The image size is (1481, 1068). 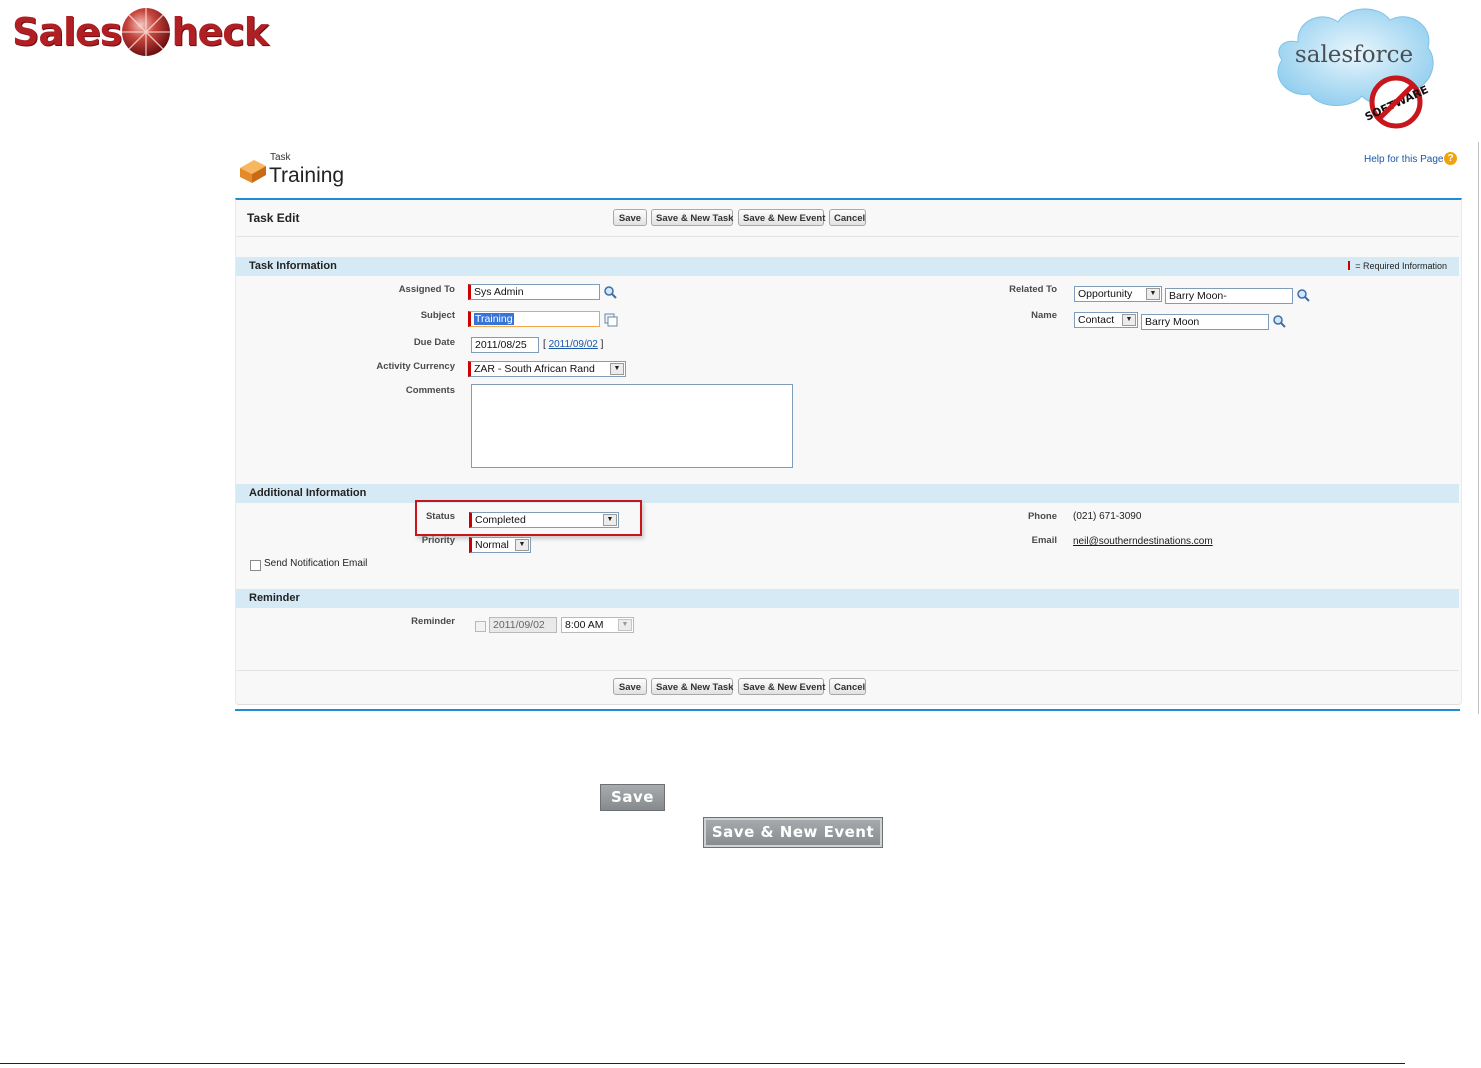 I want to click on save-new-event-button: Save & New Event, so click(x=781, y=217).